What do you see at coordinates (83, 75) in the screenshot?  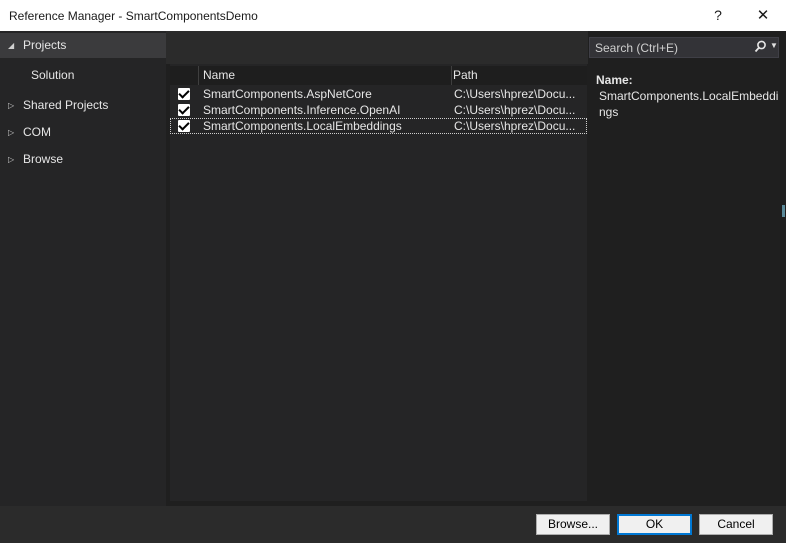 I see `sidebar-item-solution: Solution` at bounding box center [83, 75].